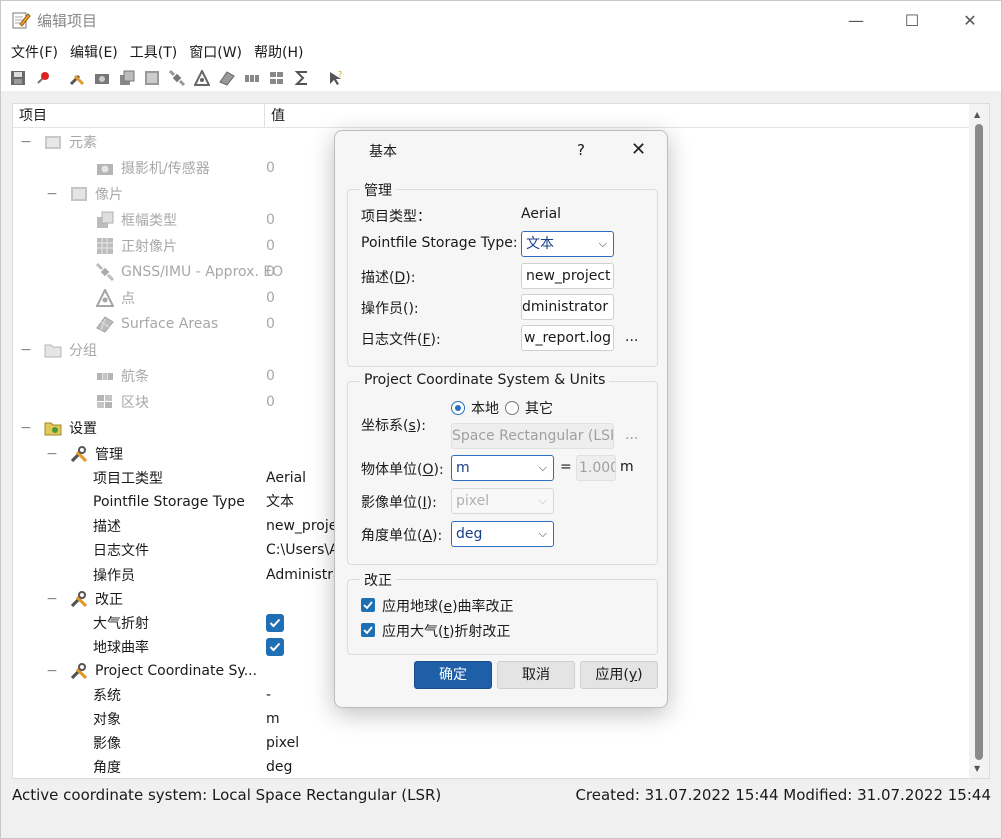 The image size is (1002, 839). What do you see at coordinates (96, 695) in the screenshot?
I see `tree-row: 系统` at bounding box center [96, 695].